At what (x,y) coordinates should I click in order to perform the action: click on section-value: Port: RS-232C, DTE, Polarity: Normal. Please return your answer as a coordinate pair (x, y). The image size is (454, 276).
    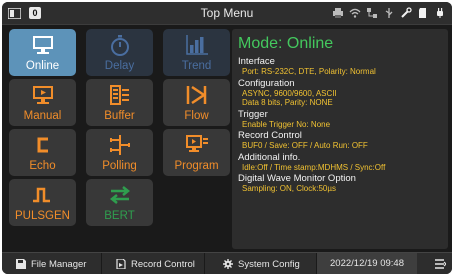
    Looking at the image, I should click on (309, 71).